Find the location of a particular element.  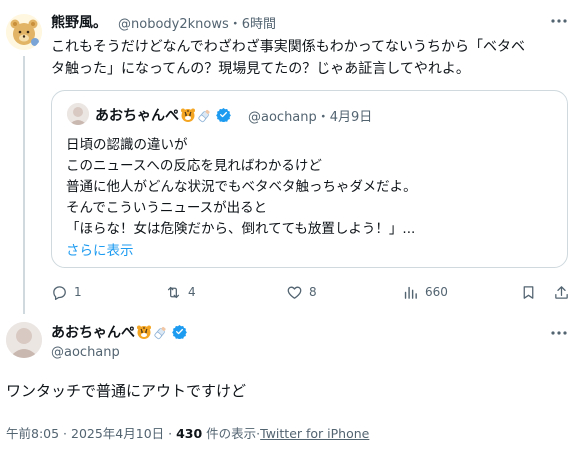

quoted-handle-and-time: @aochanp・4月9日 is located at coordinates (310, 115).